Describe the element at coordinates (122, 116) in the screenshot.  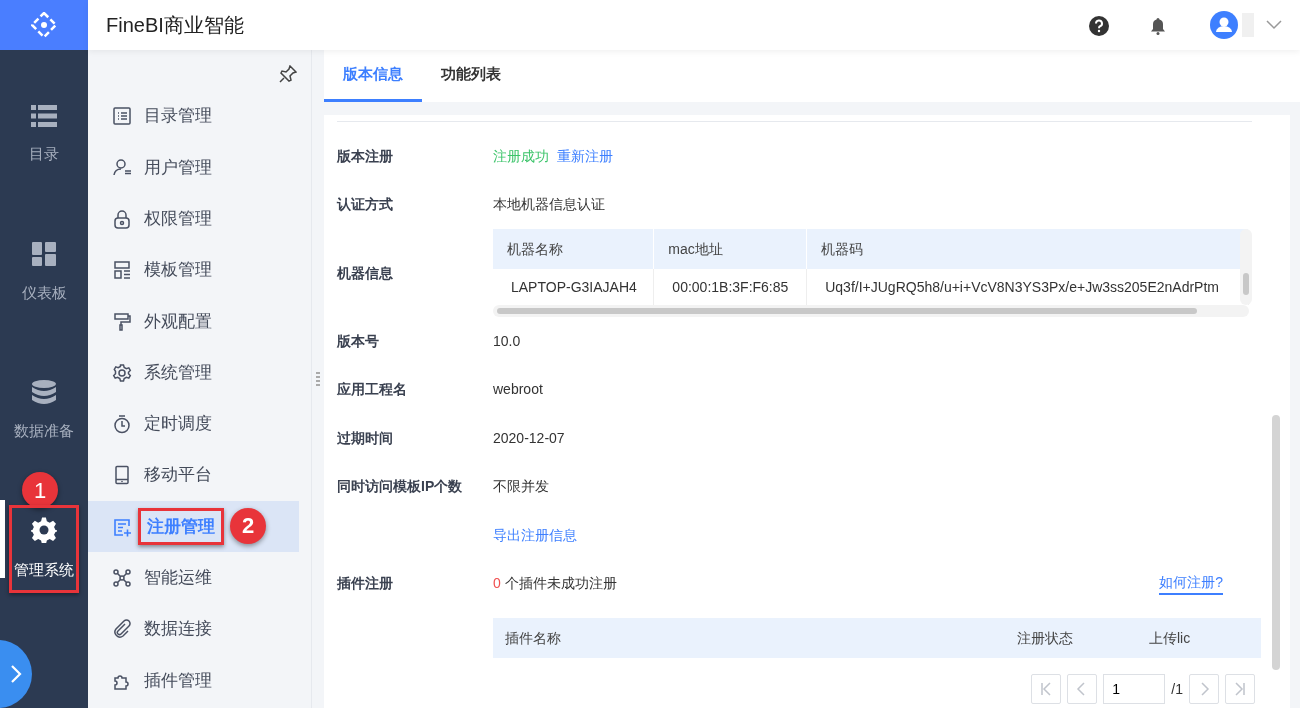
I see `catalog-icon` at that location.